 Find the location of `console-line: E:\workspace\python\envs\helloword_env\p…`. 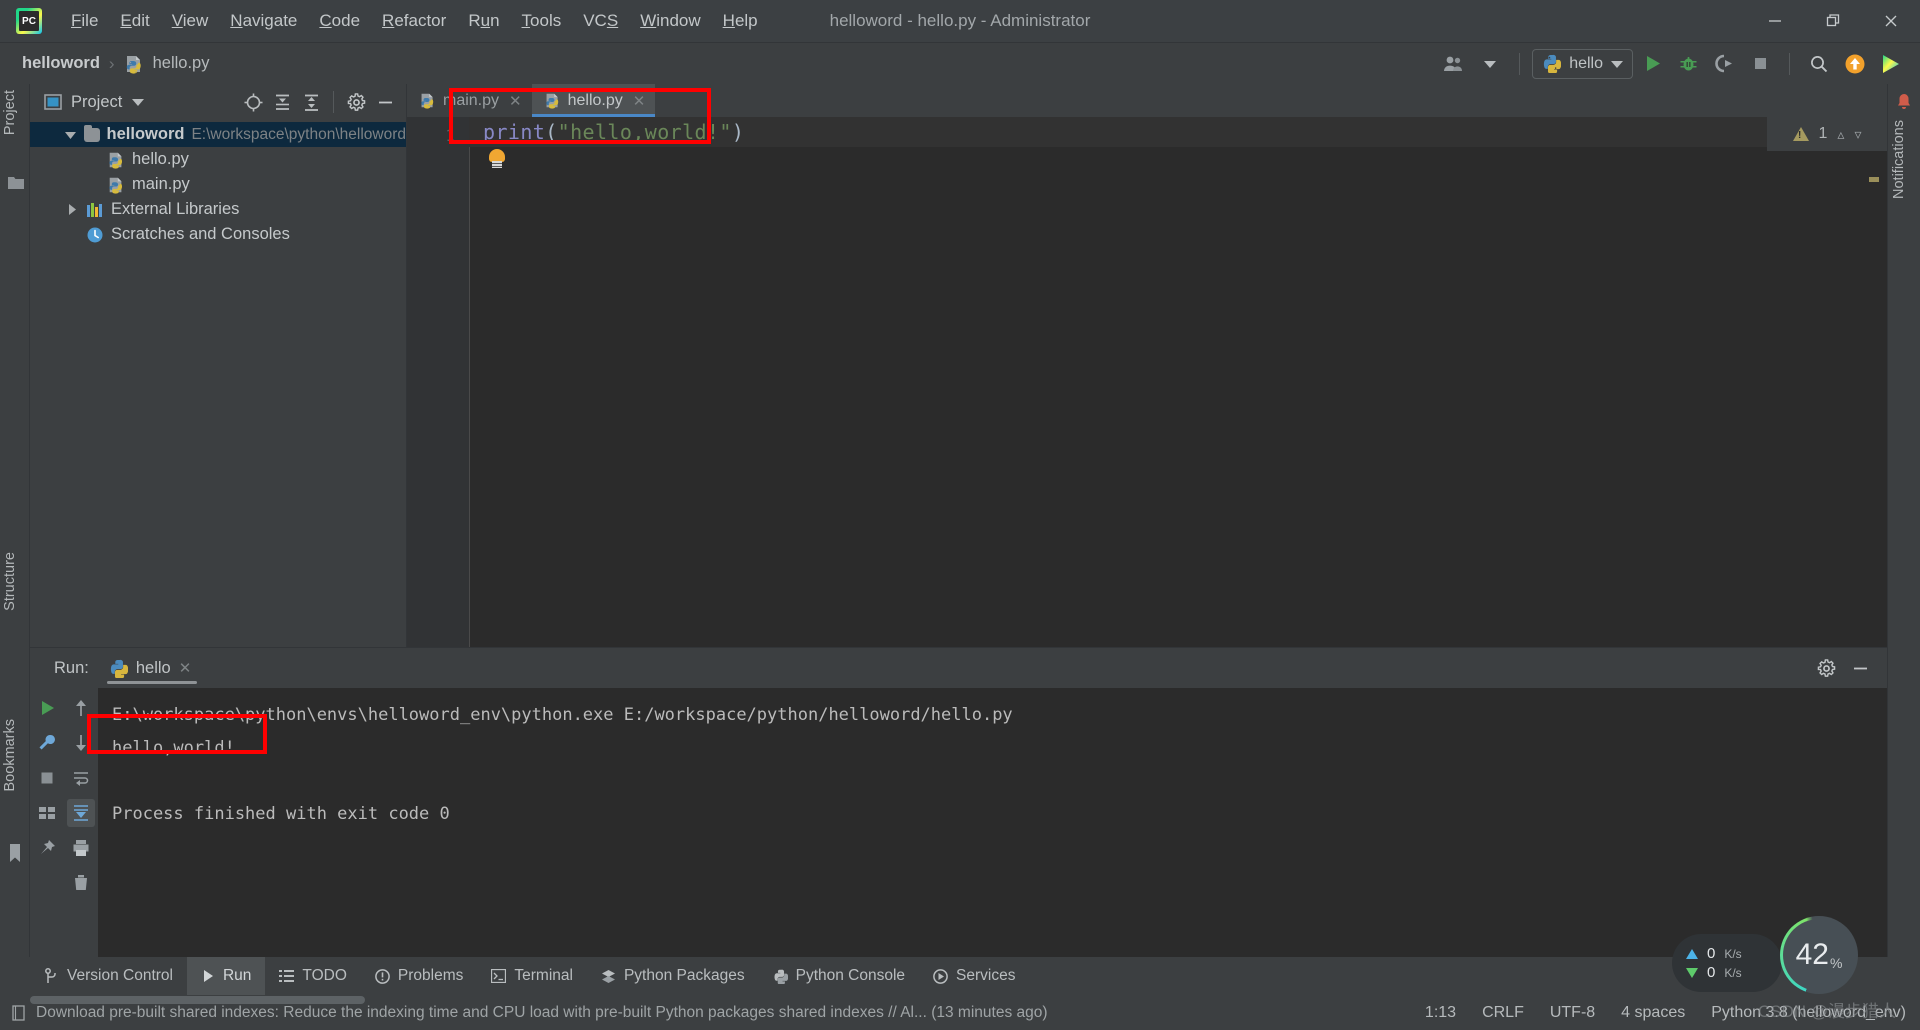

console-line: E:\workspace\python\envs\helloword_env\p… is located at coordinates (562, 714).